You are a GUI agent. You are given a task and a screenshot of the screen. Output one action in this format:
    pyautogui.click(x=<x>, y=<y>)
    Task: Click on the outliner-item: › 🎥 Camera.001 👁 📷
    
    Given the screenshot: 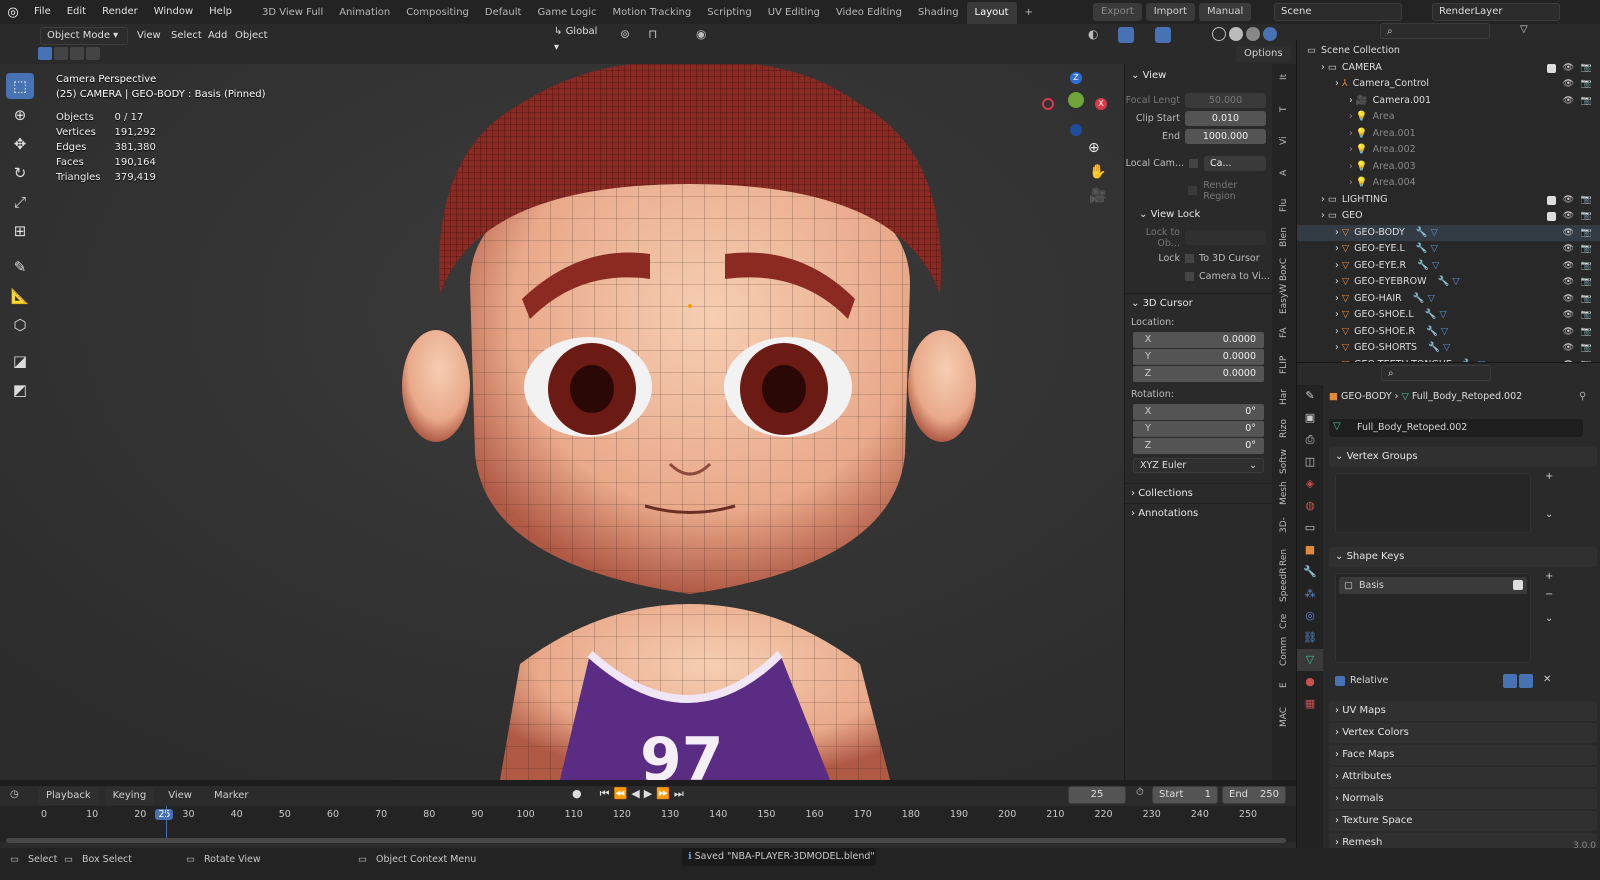 What is the action you would take?
    pyautogui.click(x=1448, y=101)
    